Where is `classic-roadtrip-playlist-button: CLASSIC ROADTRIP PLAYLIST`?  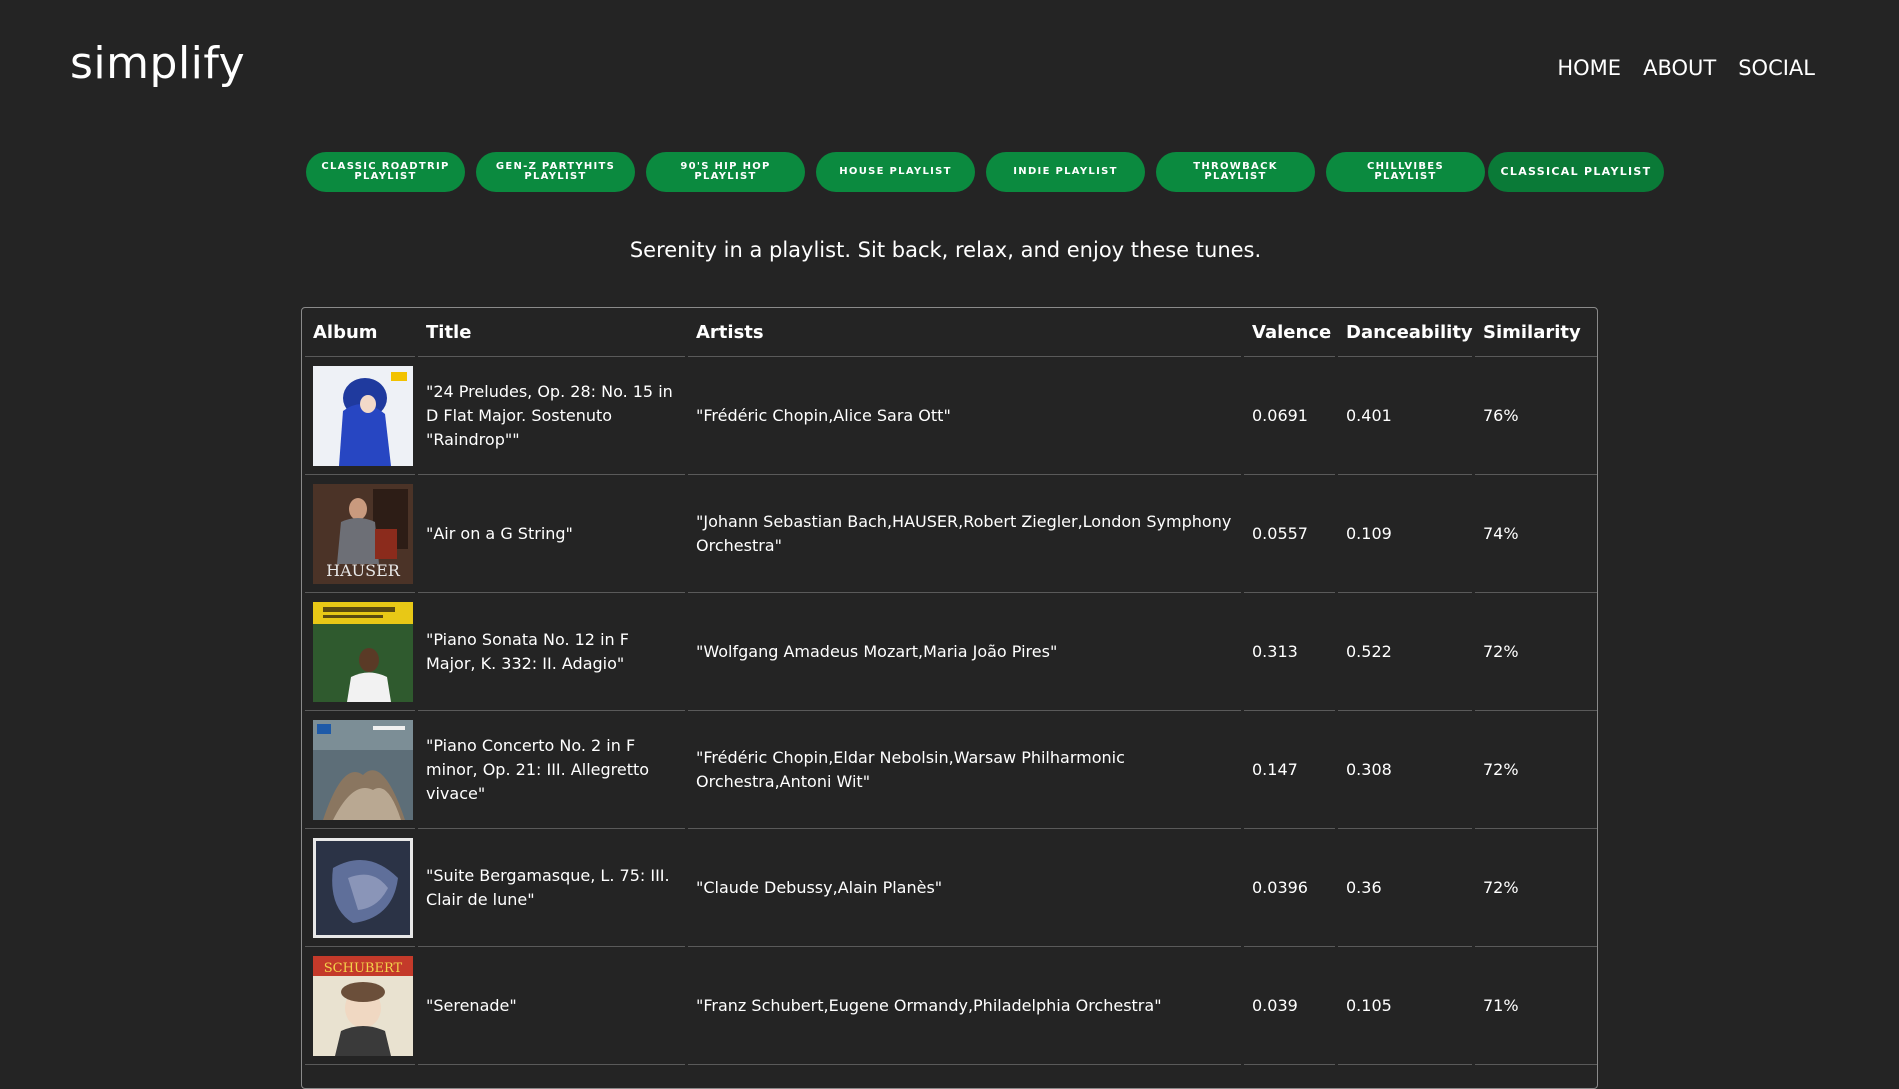
classic-roadtrip-playlist-button: CLASSIC ROADTRIP PLAYLIST is located at coordinates (385, 172).